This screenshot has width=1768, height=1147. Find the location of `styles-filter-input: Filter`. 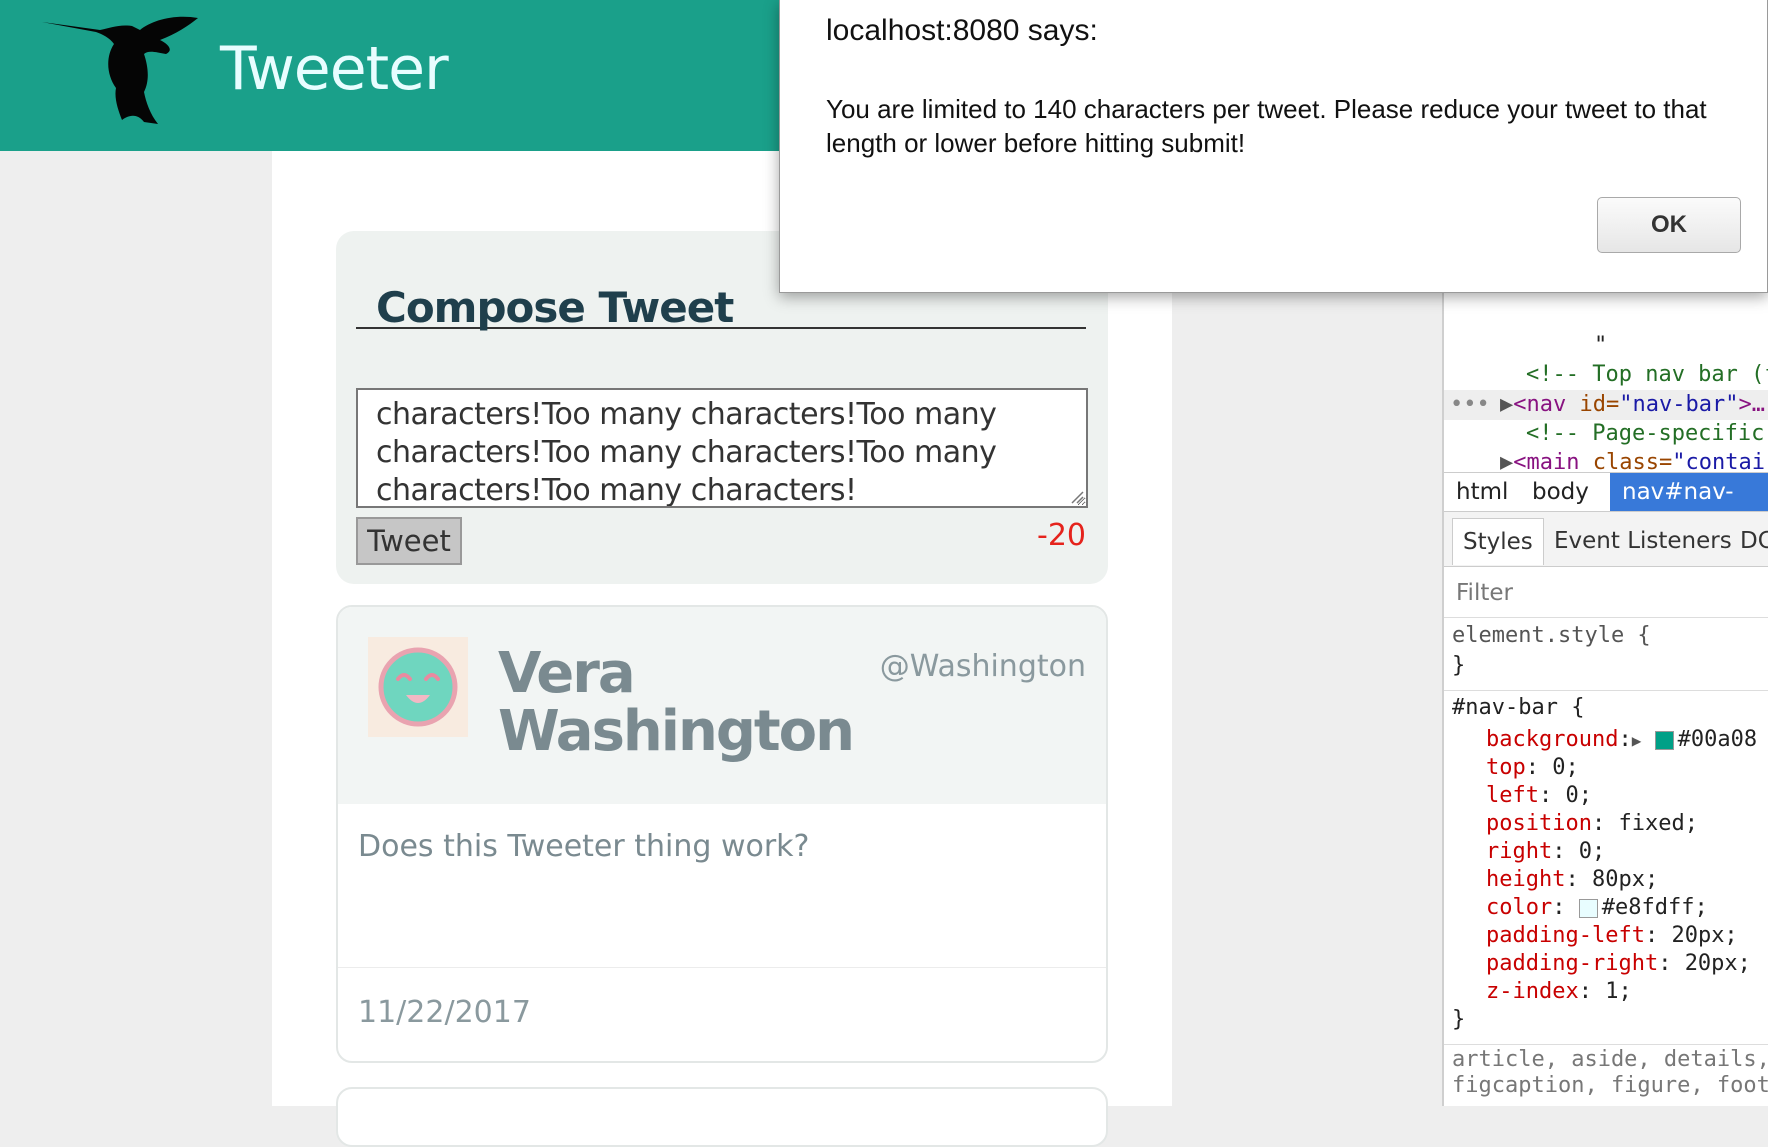

styles-filter-input: Filter is located at coordinates (1606, 593).